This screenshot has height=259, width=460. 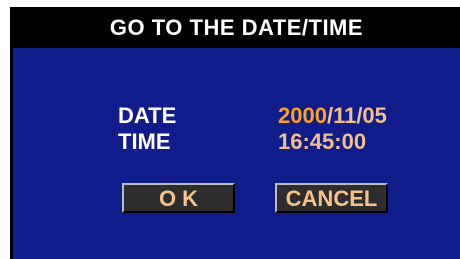 I want to click on date-value: 2000/11/05, so click(x=332, y=116).